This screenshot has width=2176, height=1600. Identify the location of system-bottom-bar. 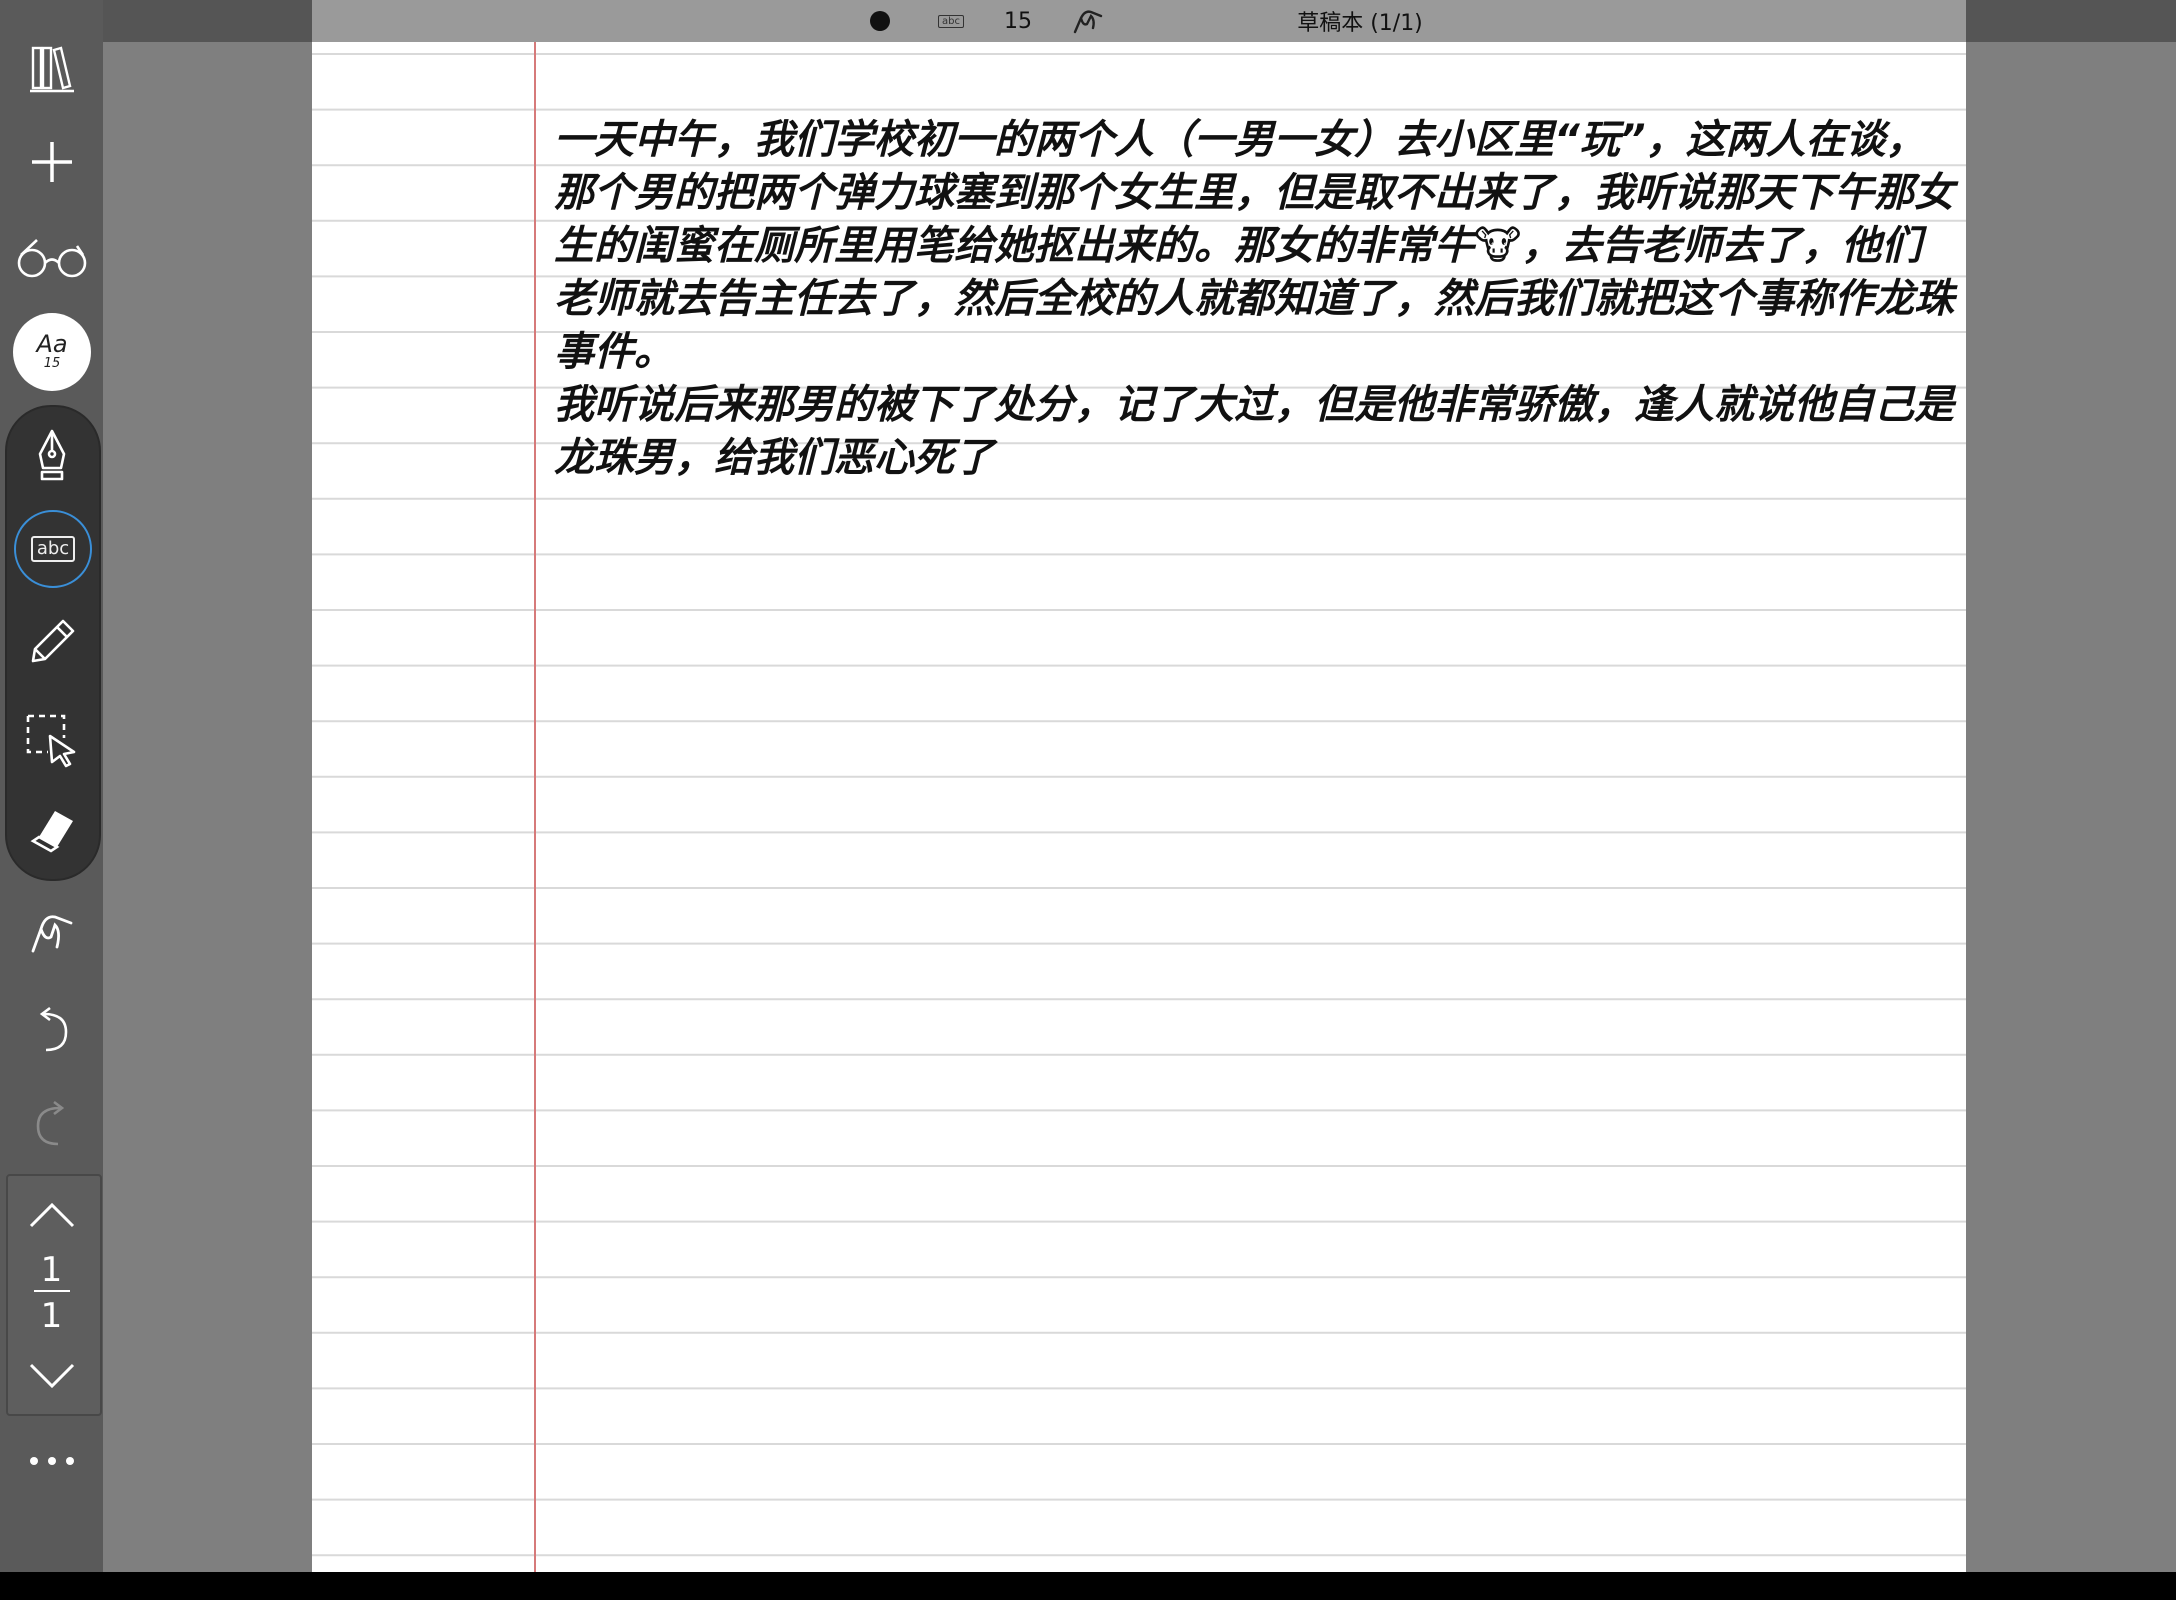
(1088, 1586).